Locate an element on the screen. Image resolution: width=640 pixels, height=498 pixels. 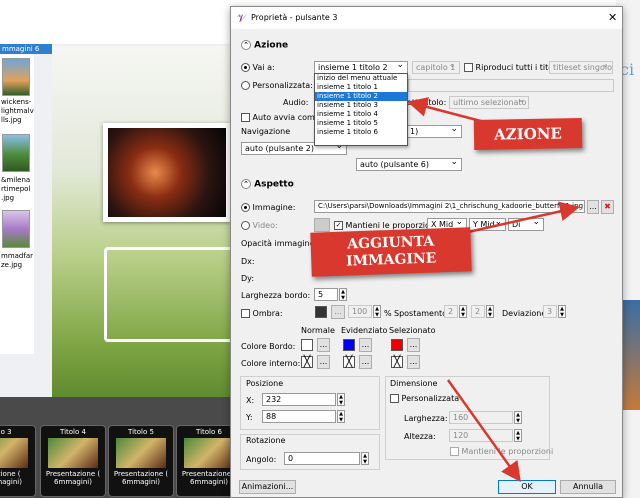
ok-arrow is located at coordinates (483, 431).